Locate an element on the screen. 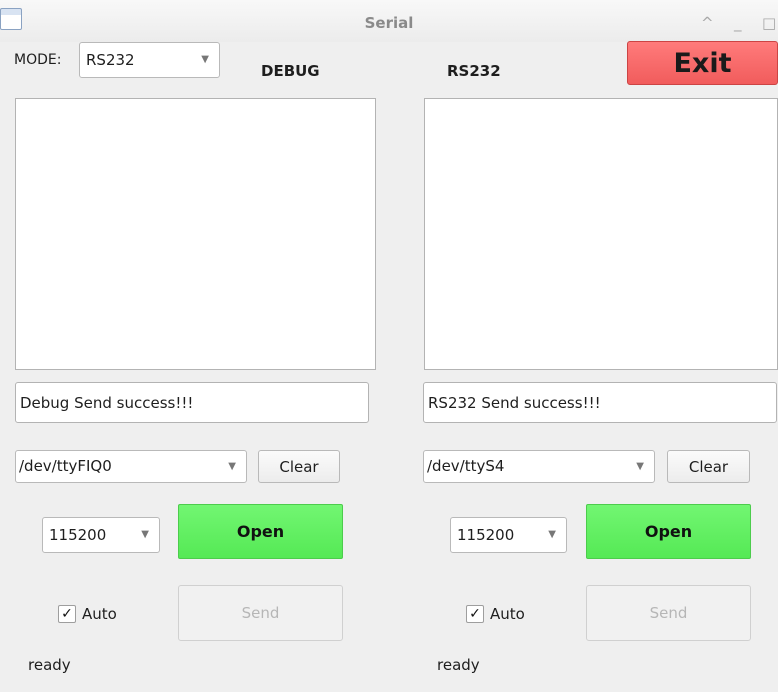  debug-clear-button: Clear is located at coordinates (299, 466).